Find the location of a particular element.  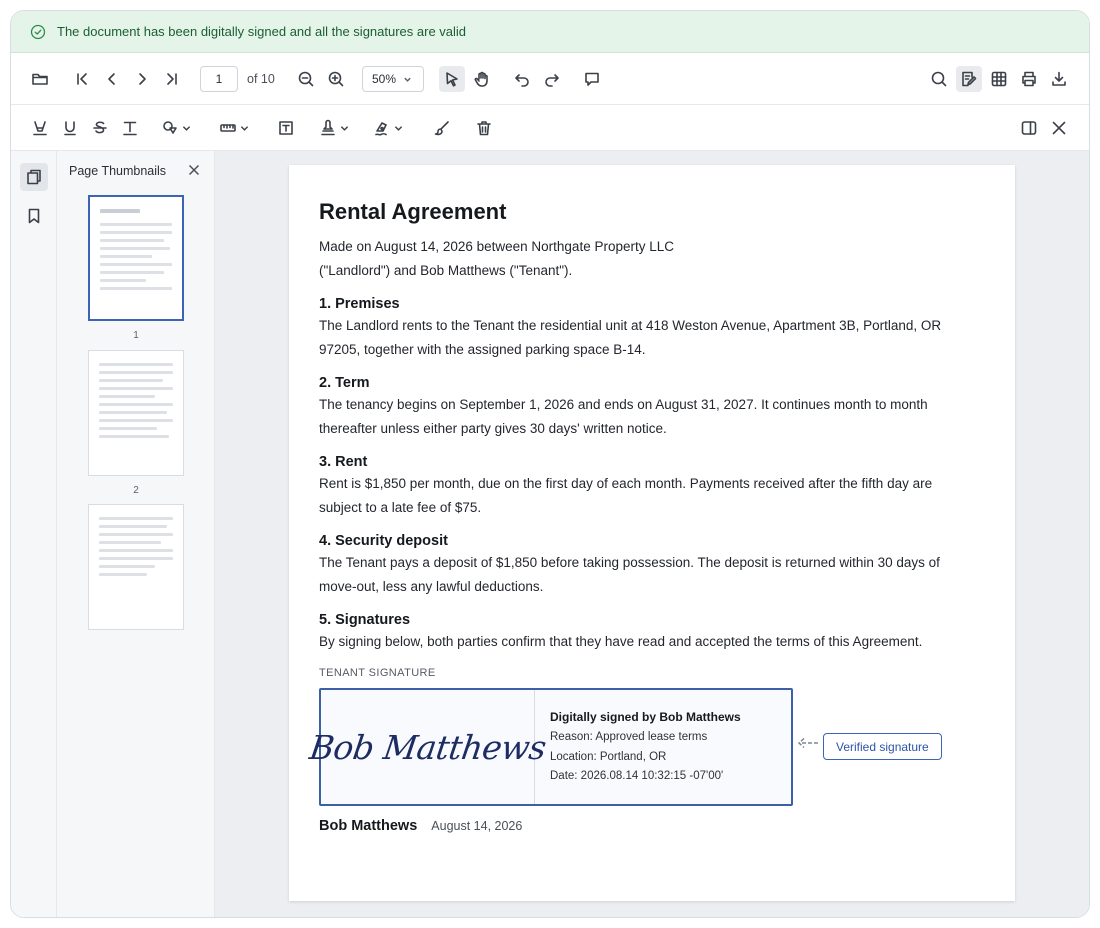

open-file-button is located at coordinates (40, 79).